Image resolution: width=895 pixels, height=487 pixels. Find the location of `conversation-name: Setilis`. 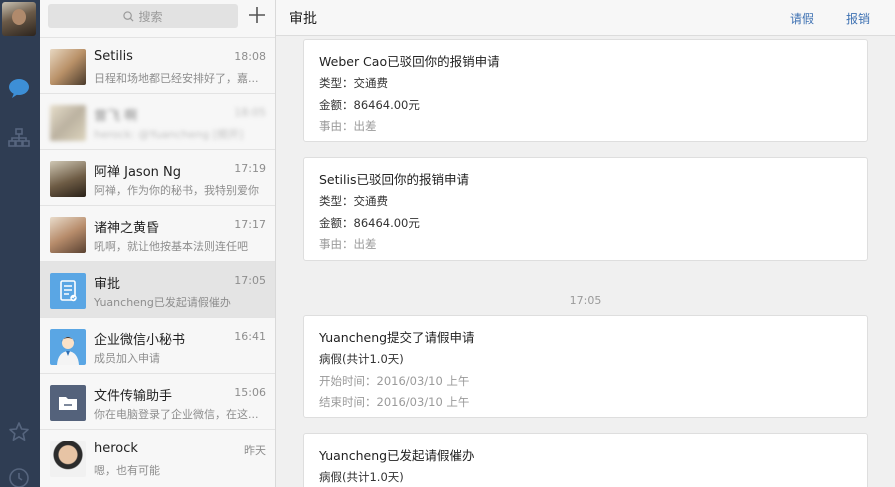

conversation-name: Setilis is located at coordinates (113, 56).